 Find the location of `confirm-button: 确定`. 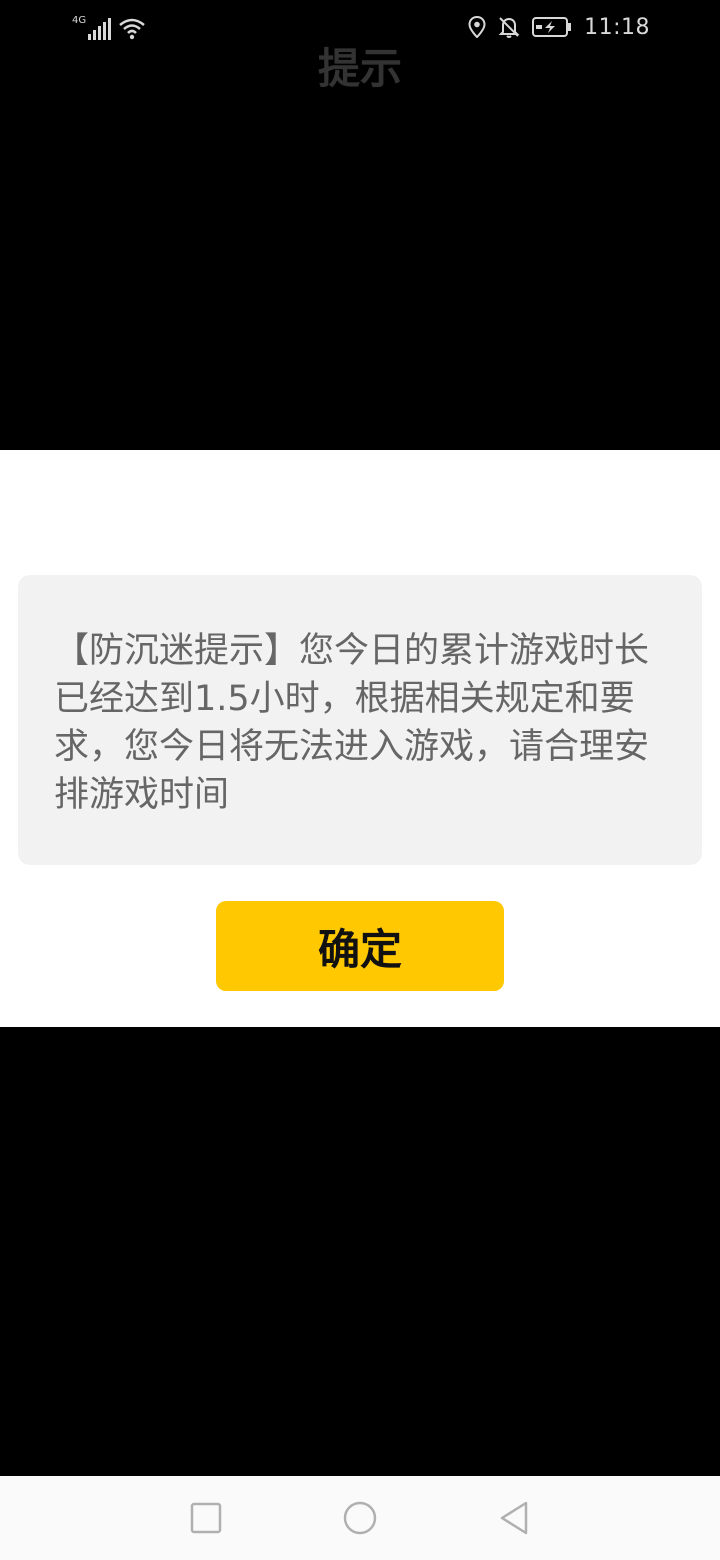

confirm-button: 确定 is located at coordinates (360, 946).